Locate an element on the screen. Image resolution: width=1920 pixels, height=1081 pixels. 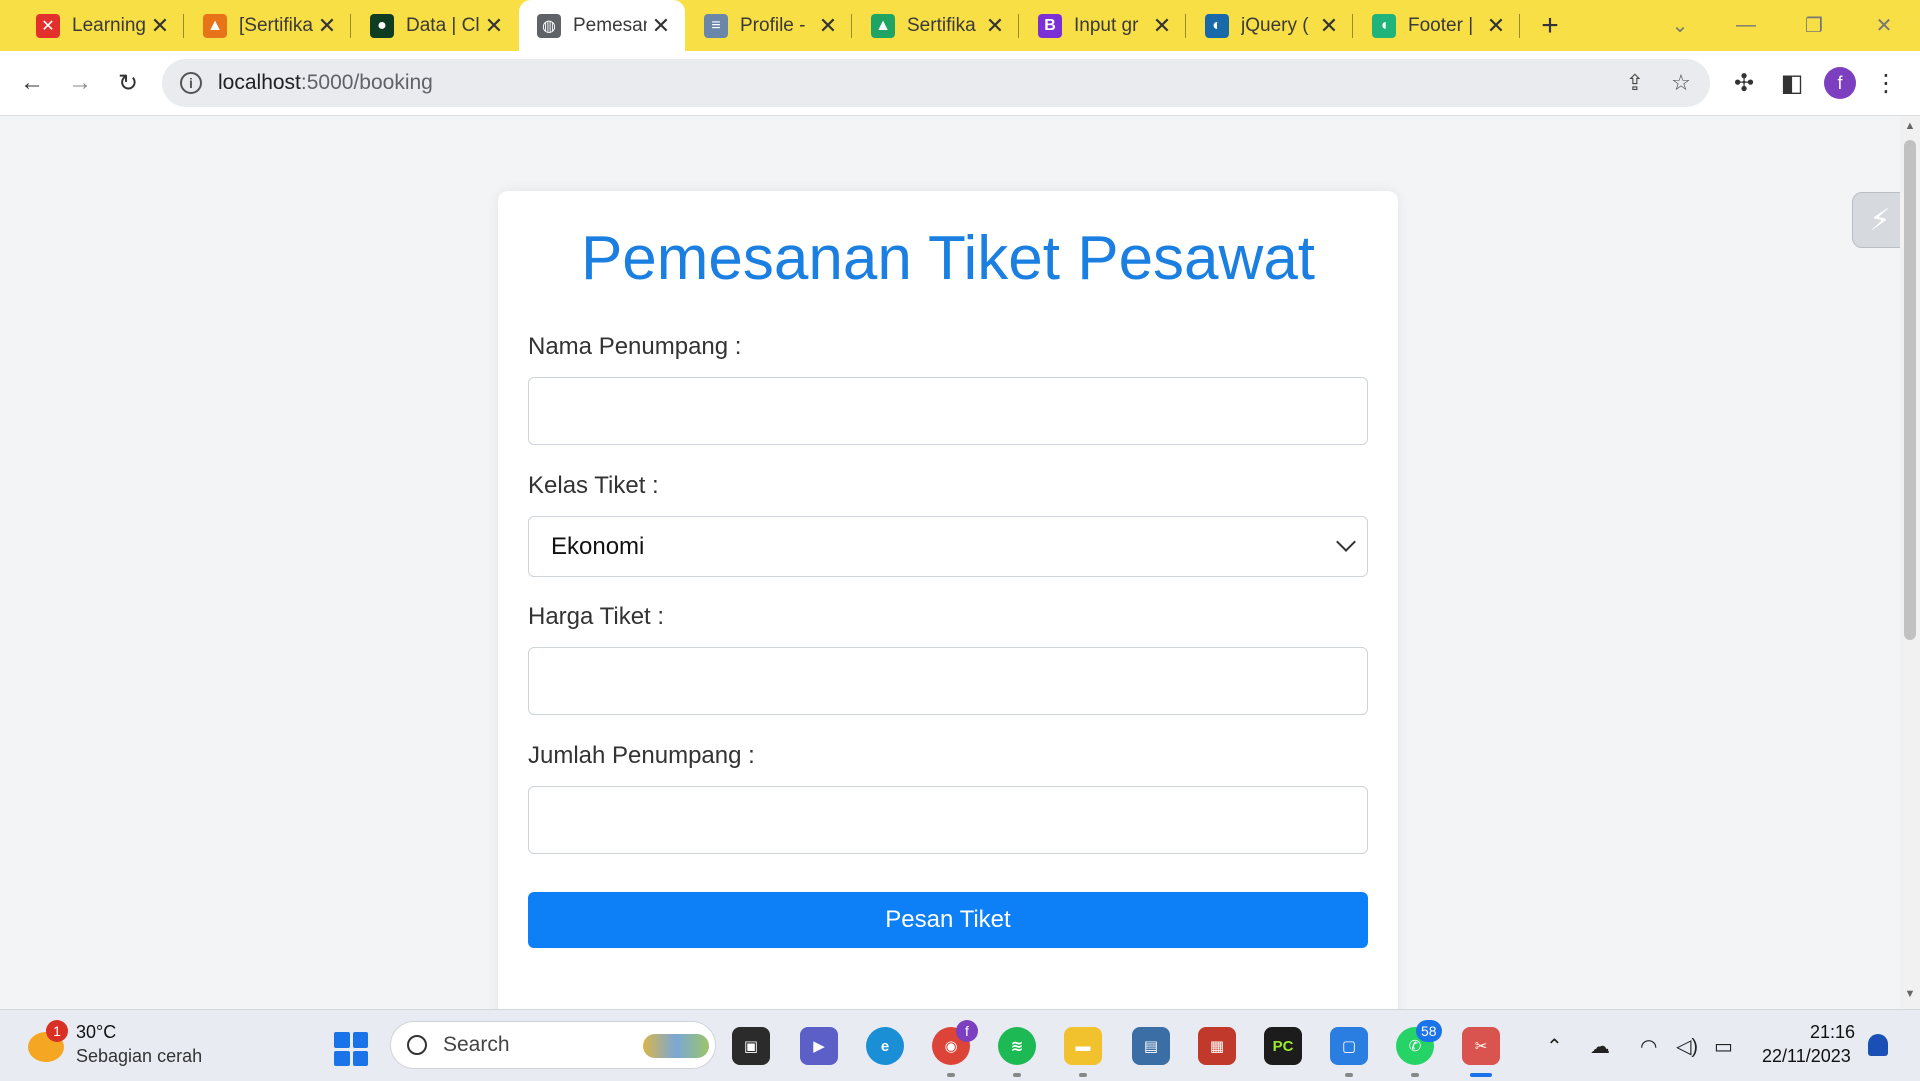
mongodb-icon: ● is located at coordinates (382, 25).